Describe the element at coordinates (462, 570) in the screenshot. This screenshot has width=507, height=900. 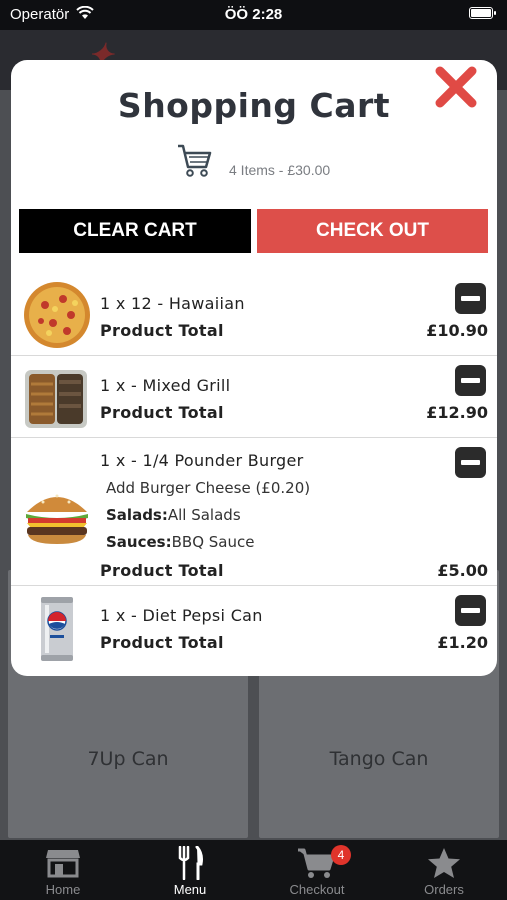
I see `item-price: £5.00` at that location.